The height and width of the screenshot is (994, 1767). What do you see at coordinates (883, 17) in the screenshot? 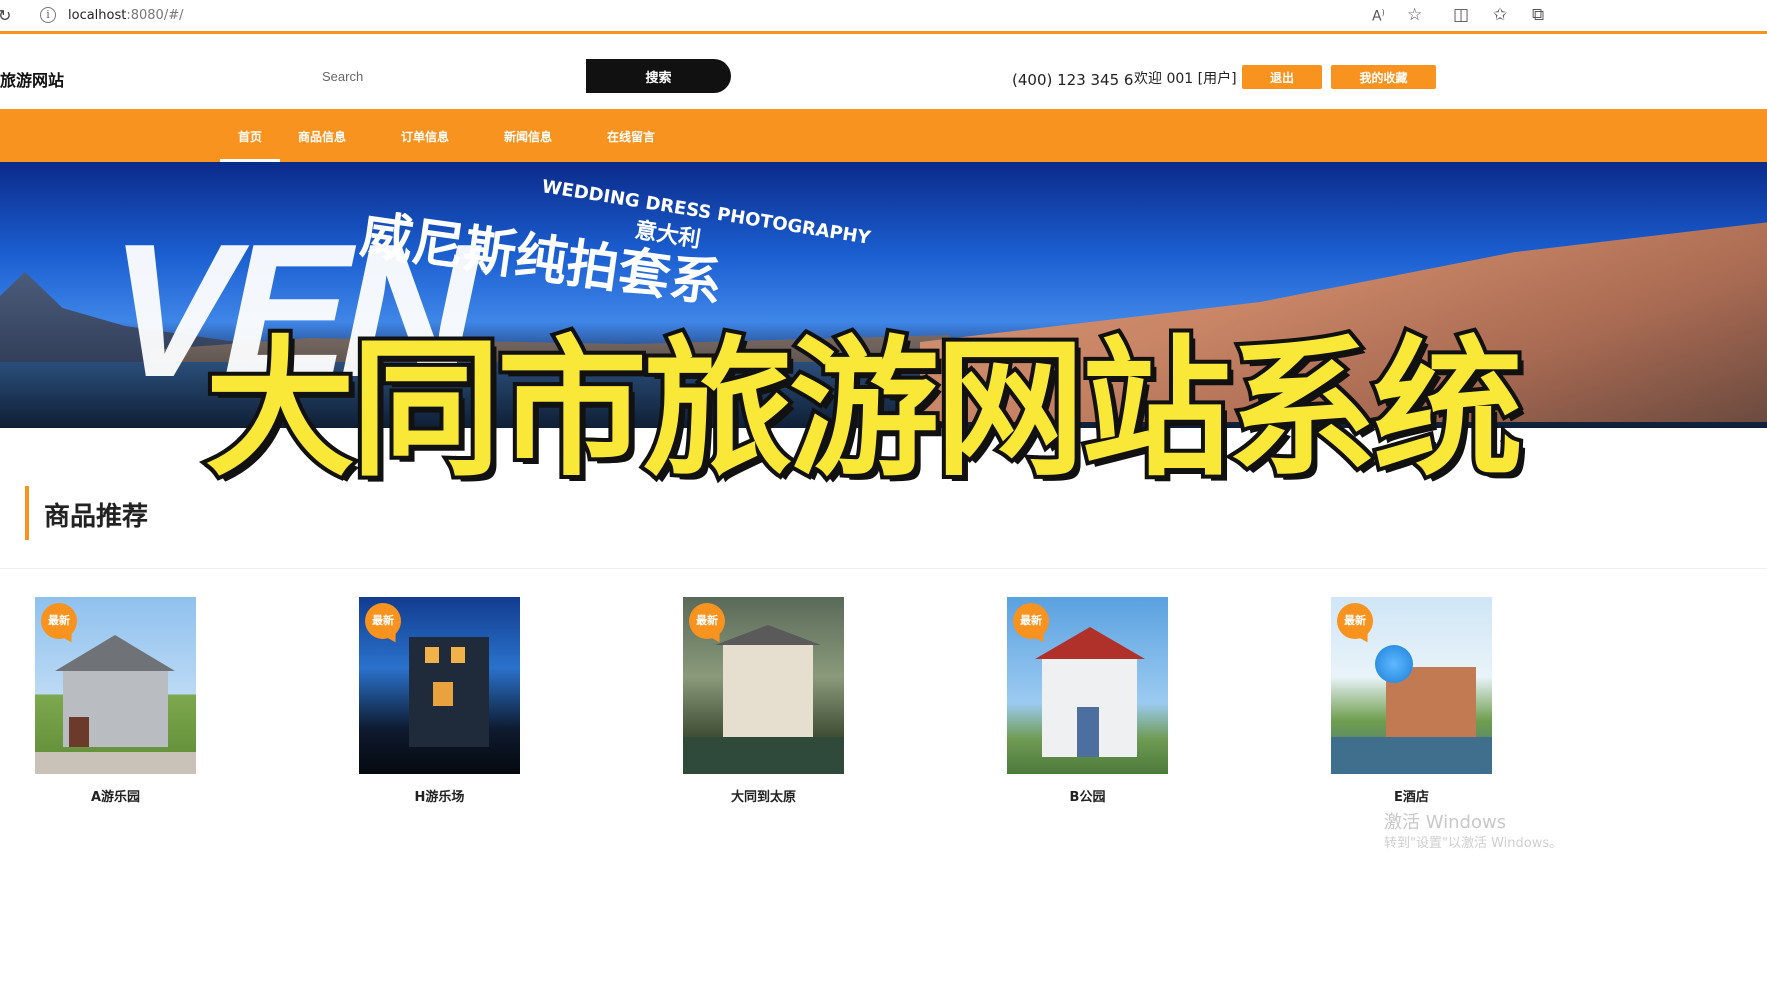
I see `browser-address-bar: ↻ i localhost:8080/#/ A) ☆ ◫ ✩ ⧉` at bounding box center [883, 17].